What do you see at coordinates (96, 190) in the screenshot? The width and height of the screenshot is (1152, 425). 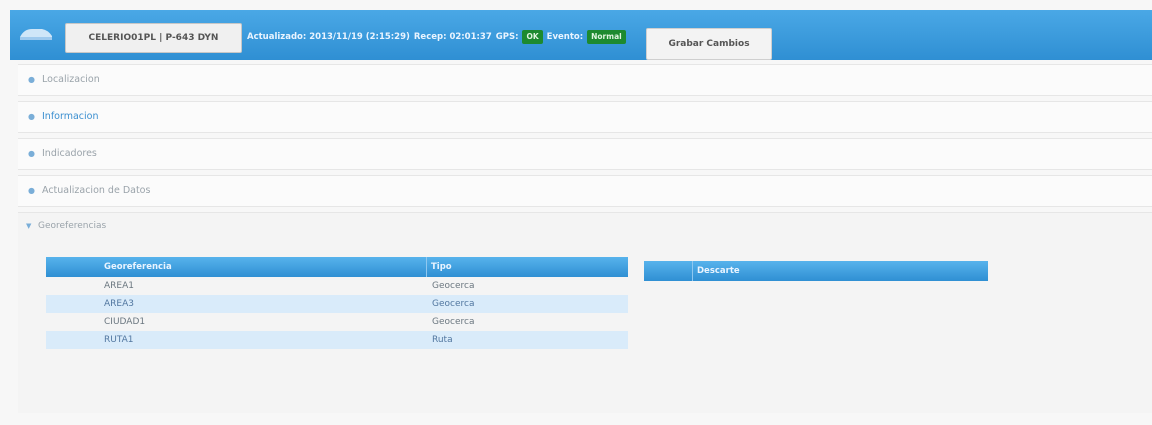 I see `panel-label: Actualizacion de Datos` at bounding box center [96, 190].